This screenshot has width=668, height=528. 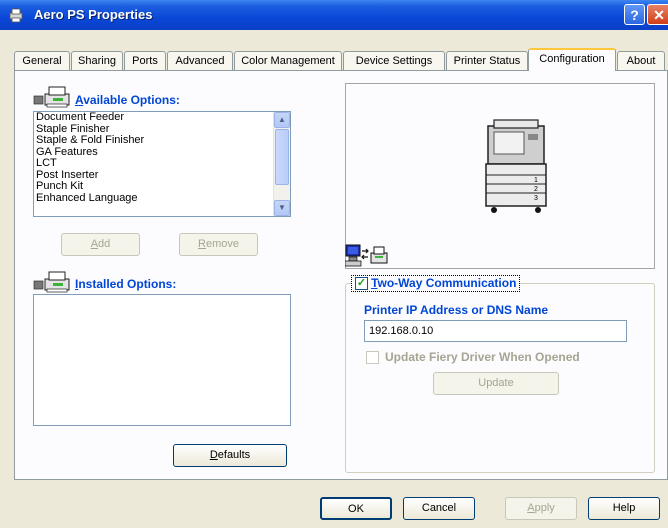 I want to click on tab-device-settings: Device Settings, so click(x=394, y=60).